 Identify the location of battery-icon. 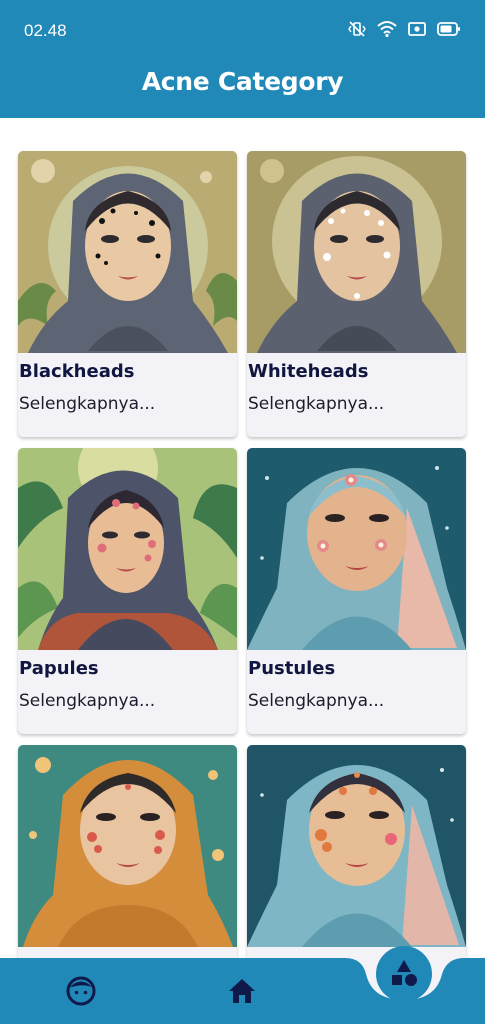
(448, 29).